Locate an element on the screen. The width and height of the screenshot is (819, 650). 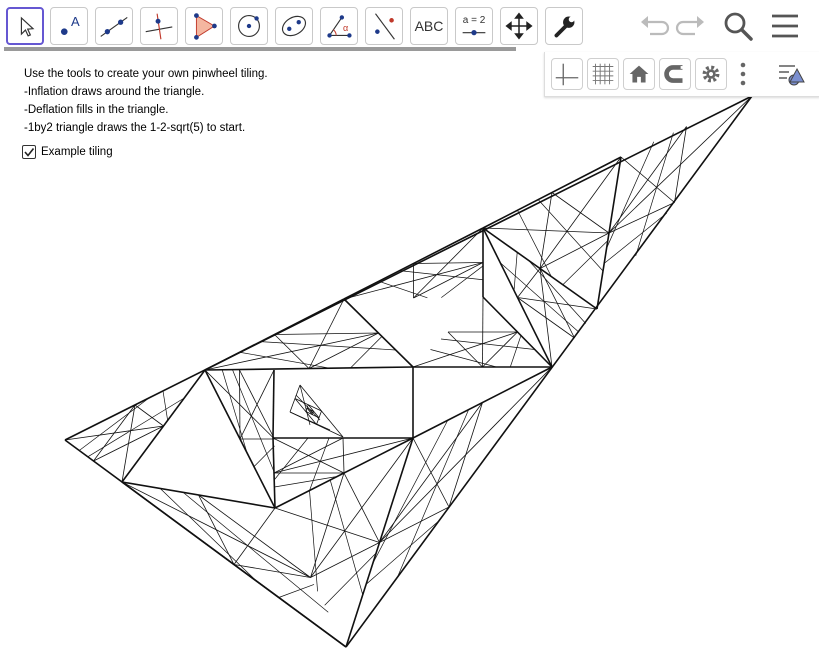
grid-icon is located at coordinates (603, 74).